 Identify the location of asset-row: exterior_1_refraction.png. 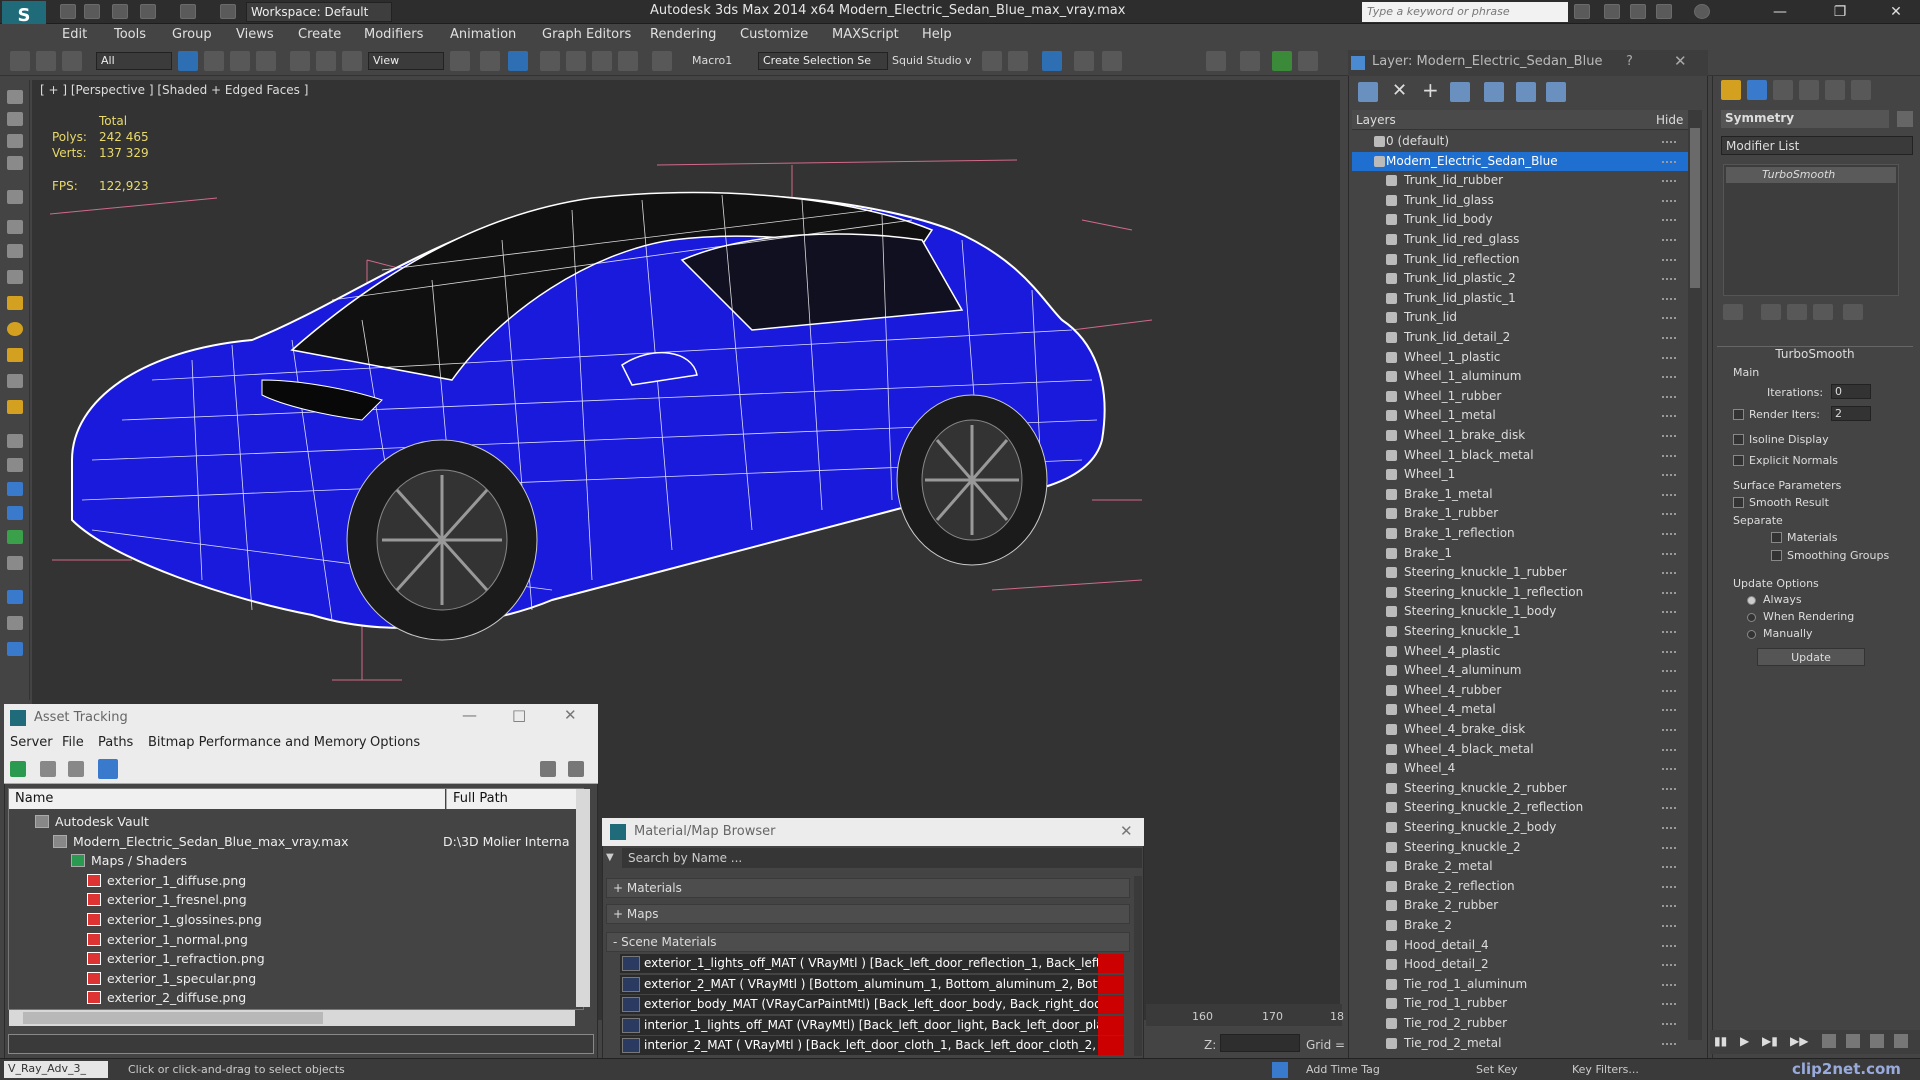
(292, 959).